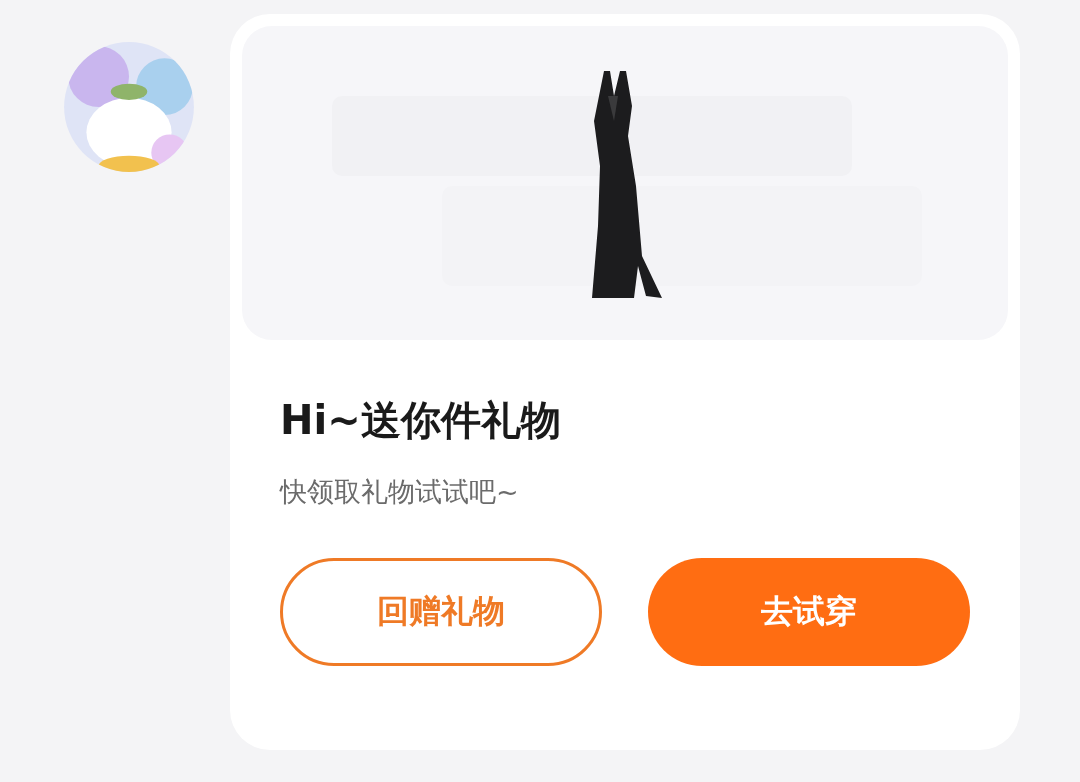 Image resolution: width=1080 pixels, height=782 pixels. Describe the element at coordinates (420, 420) in the screenshot. I see `gift-title: Hi~送你件礼物` at that location.